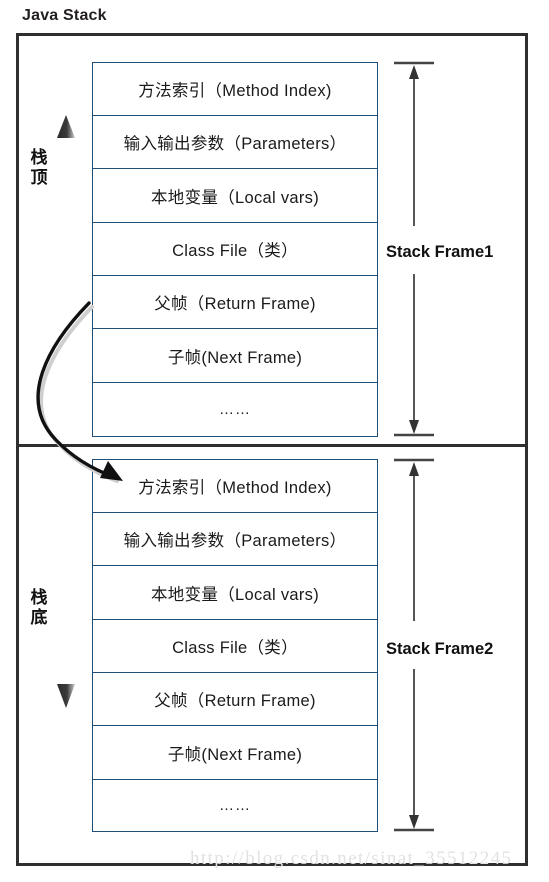 This screenshot has height=882, width=549. What do you see at coordinates (66, 191) in the screenshot?
I see `stack-top-direction-arrow-icon` at bounding box center [66, 191].